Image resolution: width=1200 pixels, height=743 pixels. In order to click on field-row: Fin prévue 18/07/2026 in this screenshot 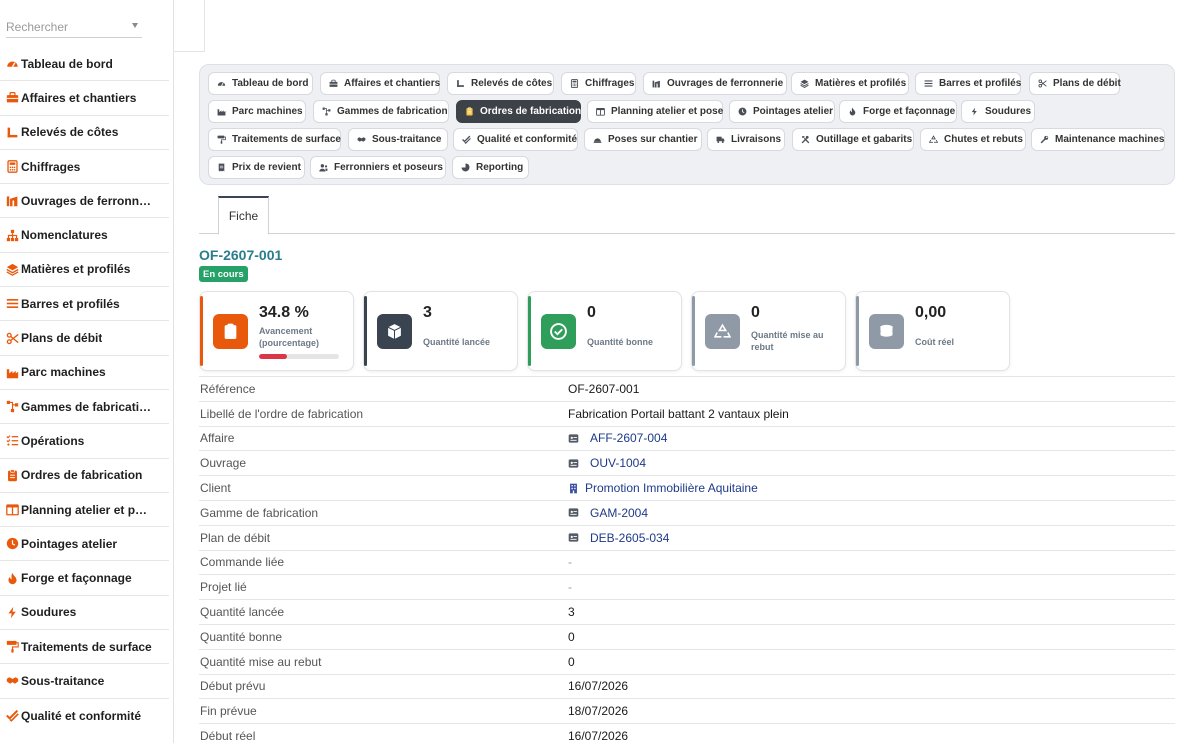, I will do `click(687, 710)`.